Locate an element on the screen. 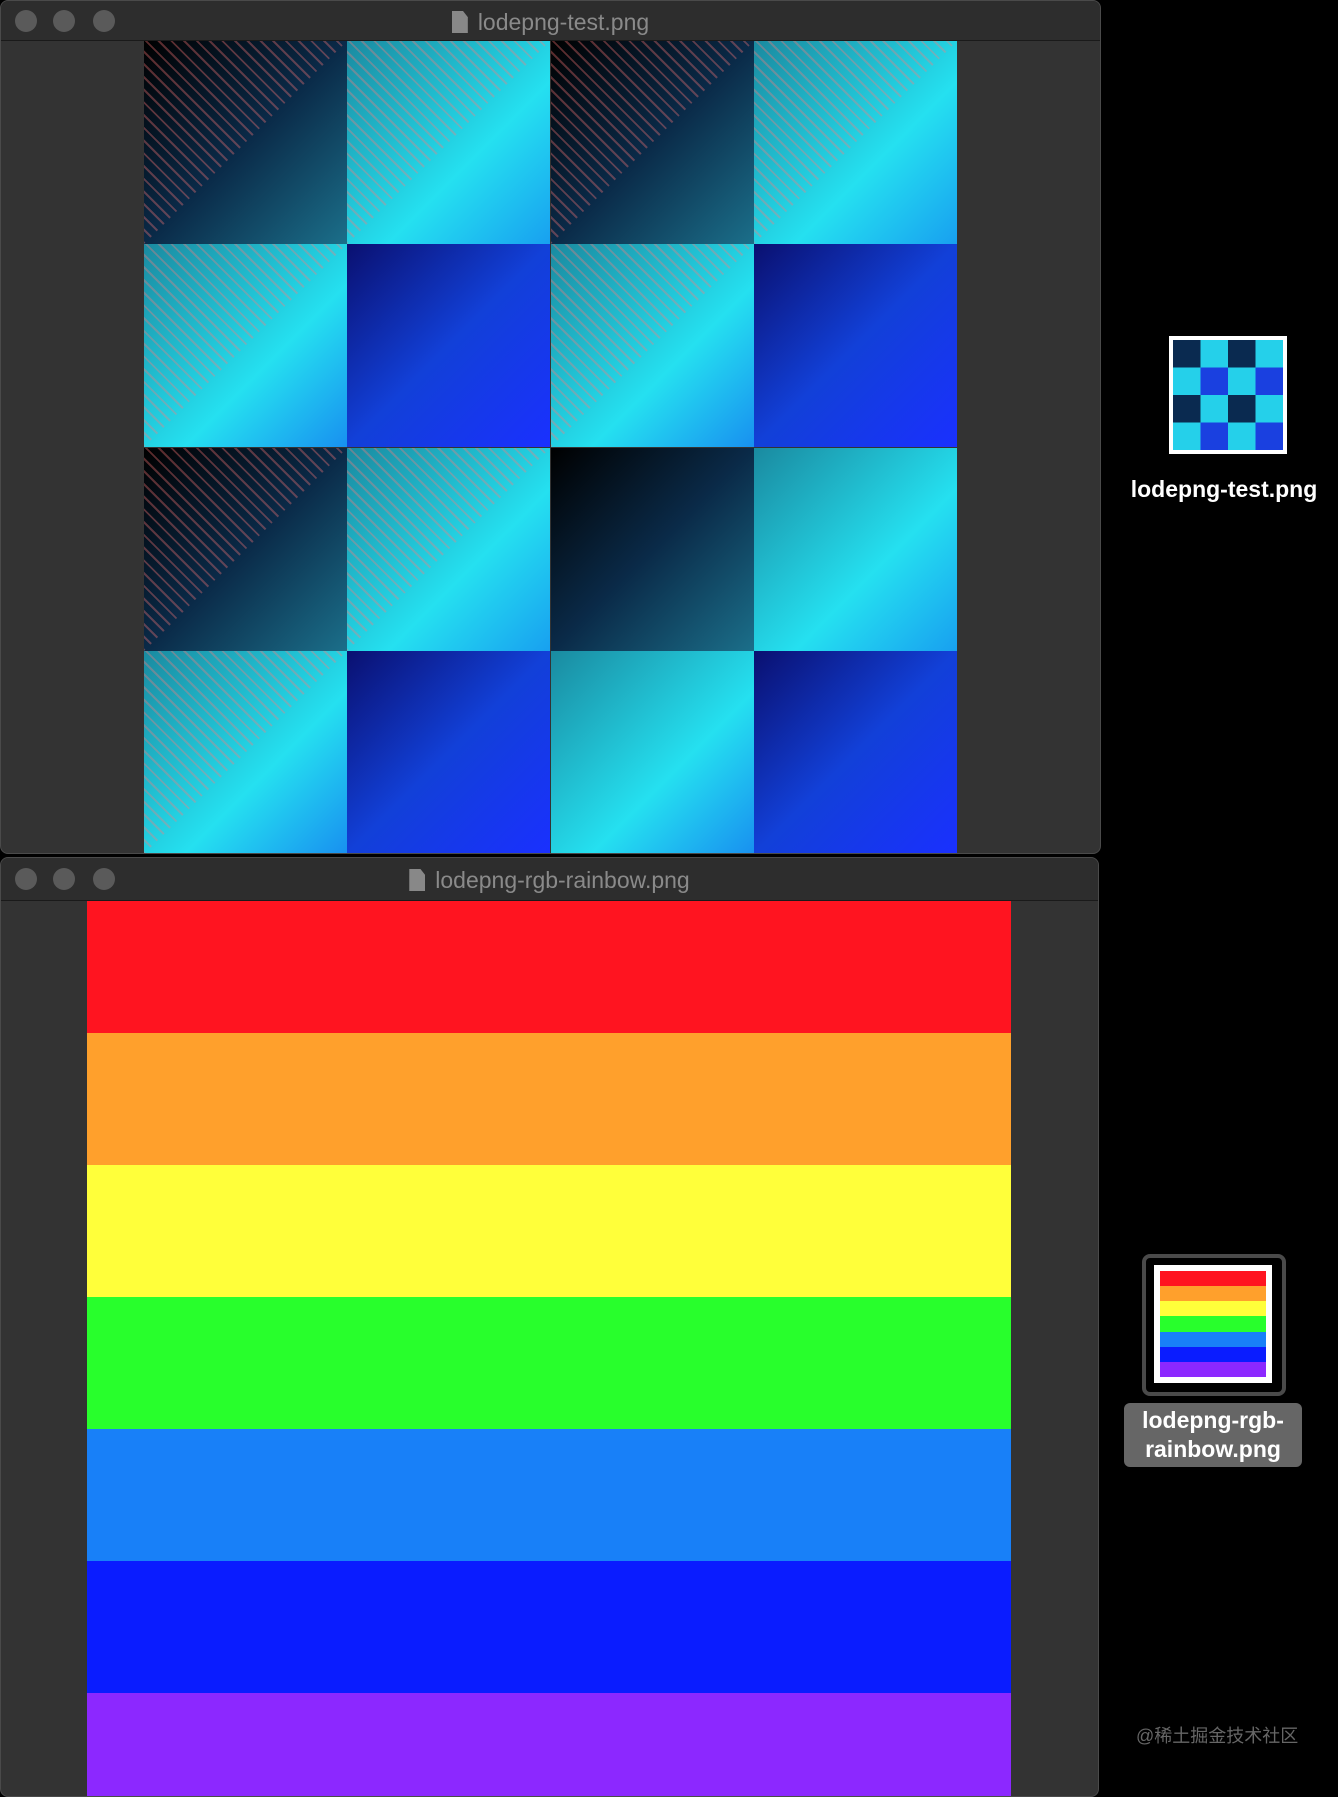 This screenshot has height=1797, width=1338. title-bar: lodepng-rgb-rainbow.png is located at coordinates (549, 879).